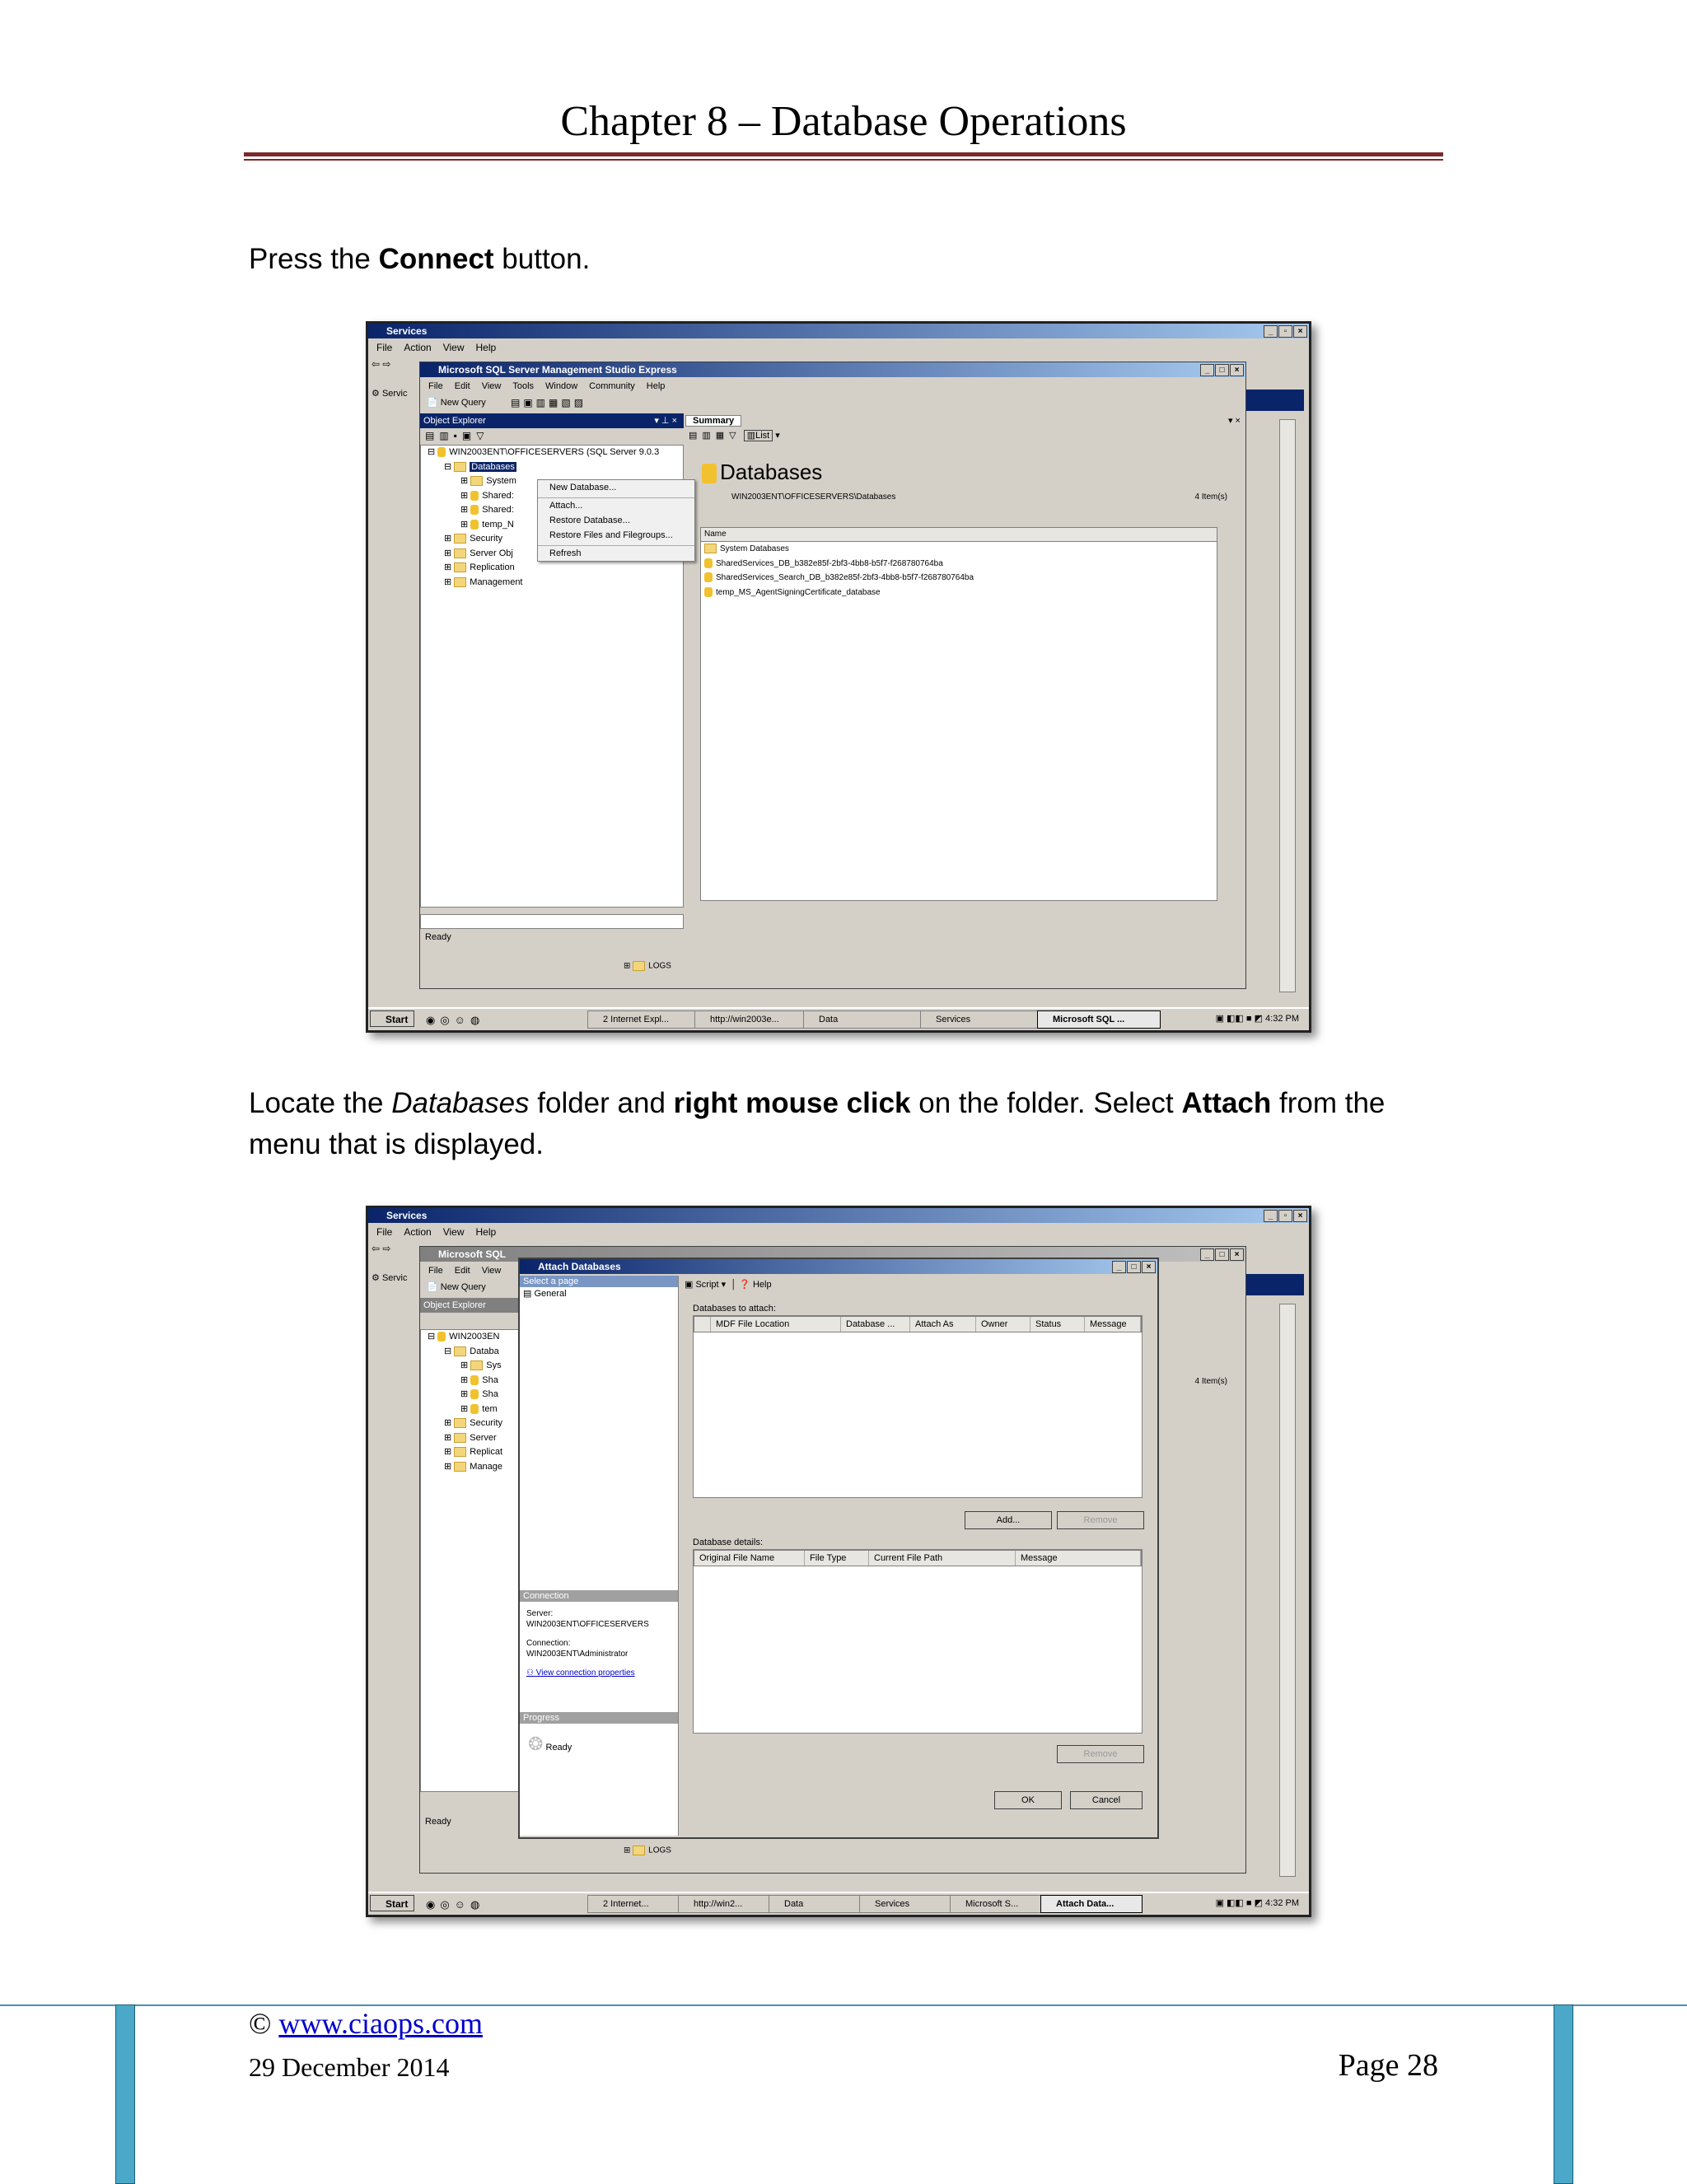  I want to click on script-button: ▣ Script ▾, so click(705, 1285).